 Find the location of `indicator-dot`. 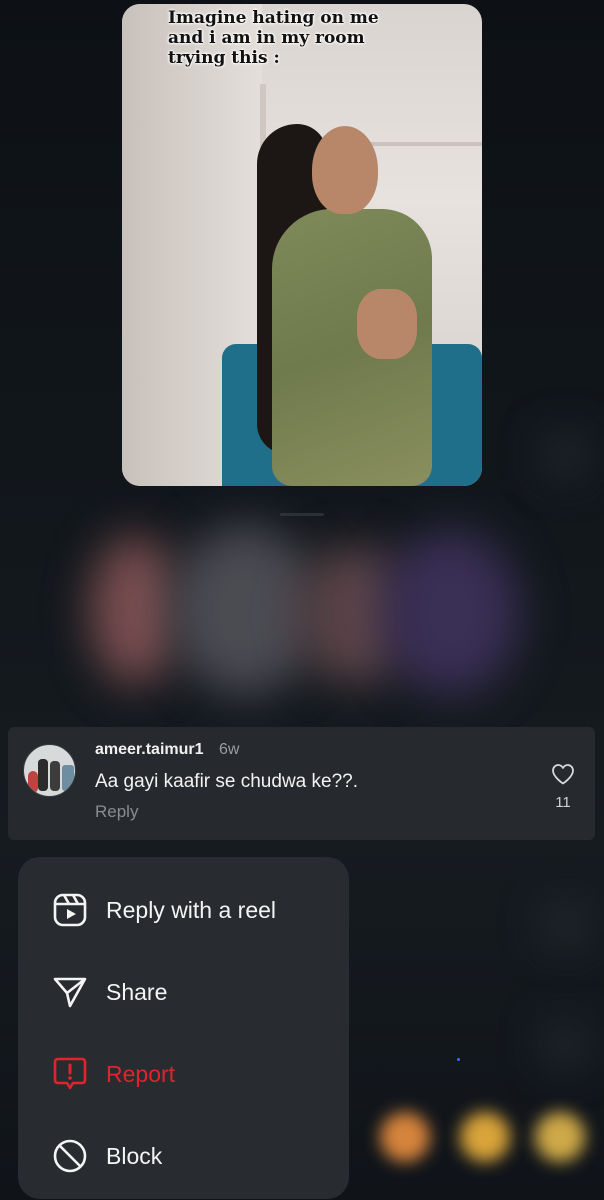

indicator-dot is located at coordinates (458, 1059).